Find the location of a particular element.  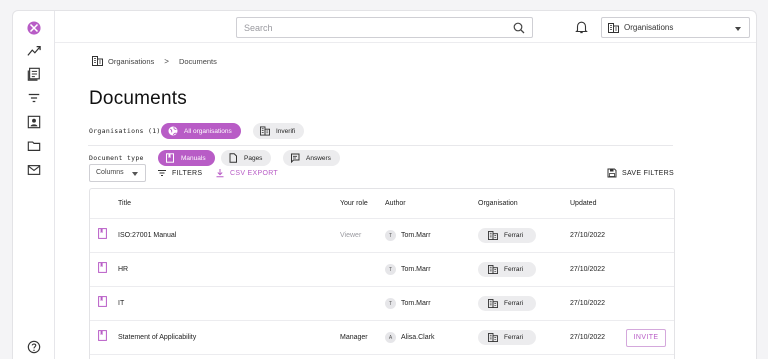

chip-label: Inverifi is located at coordinates (286, 131).